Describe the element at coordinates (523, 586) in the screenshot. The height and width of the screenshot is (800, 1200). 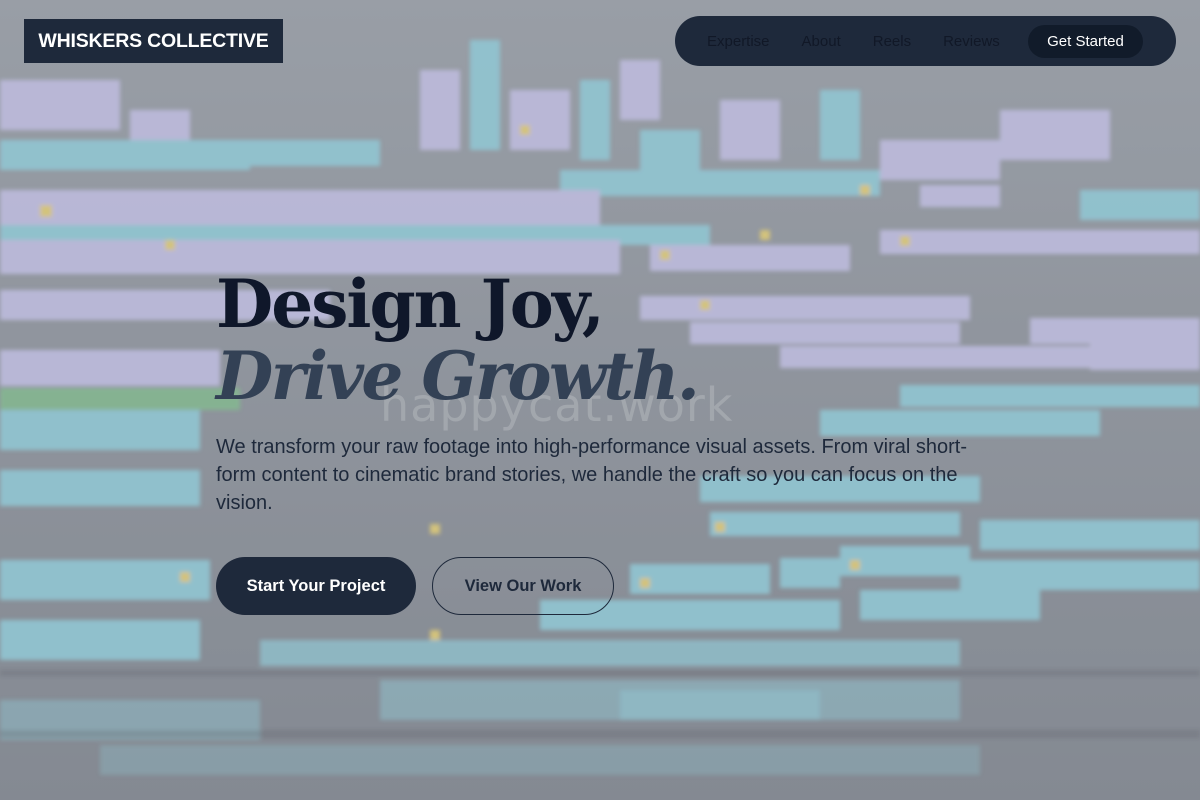
I see `view-our-work-button: View Our Work` at that location.